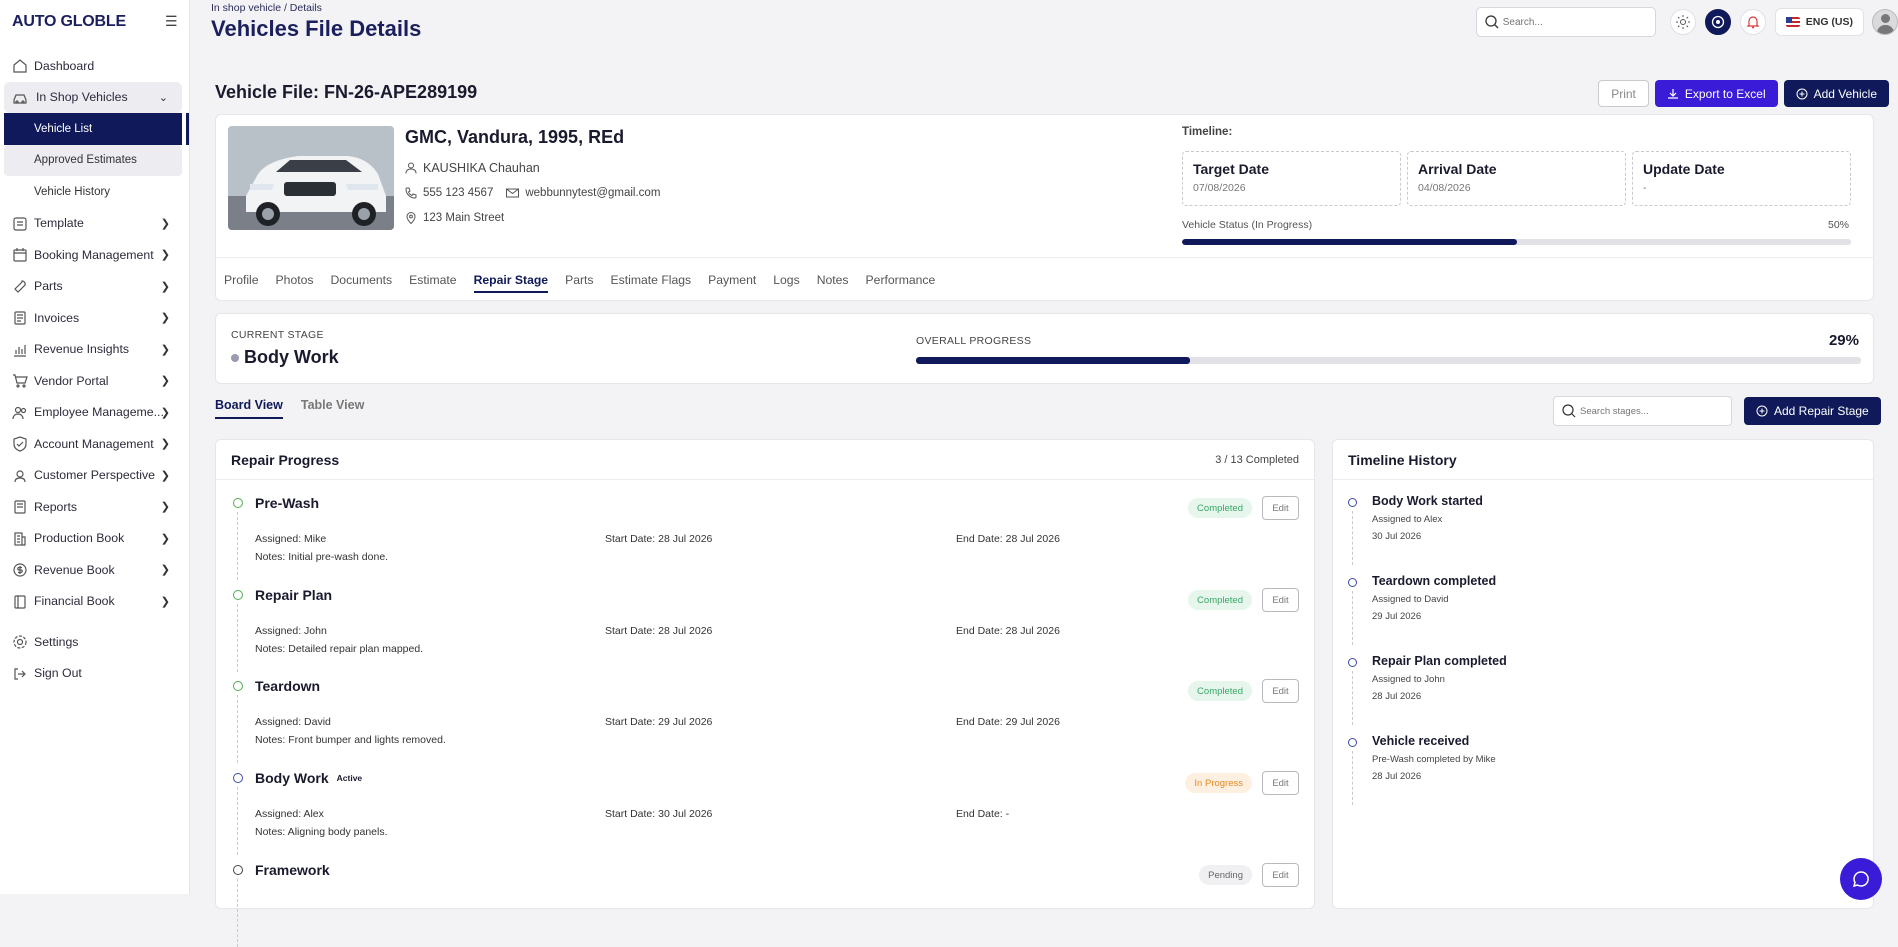  I want to click on tab-logs: Logs, so click(786, 280).